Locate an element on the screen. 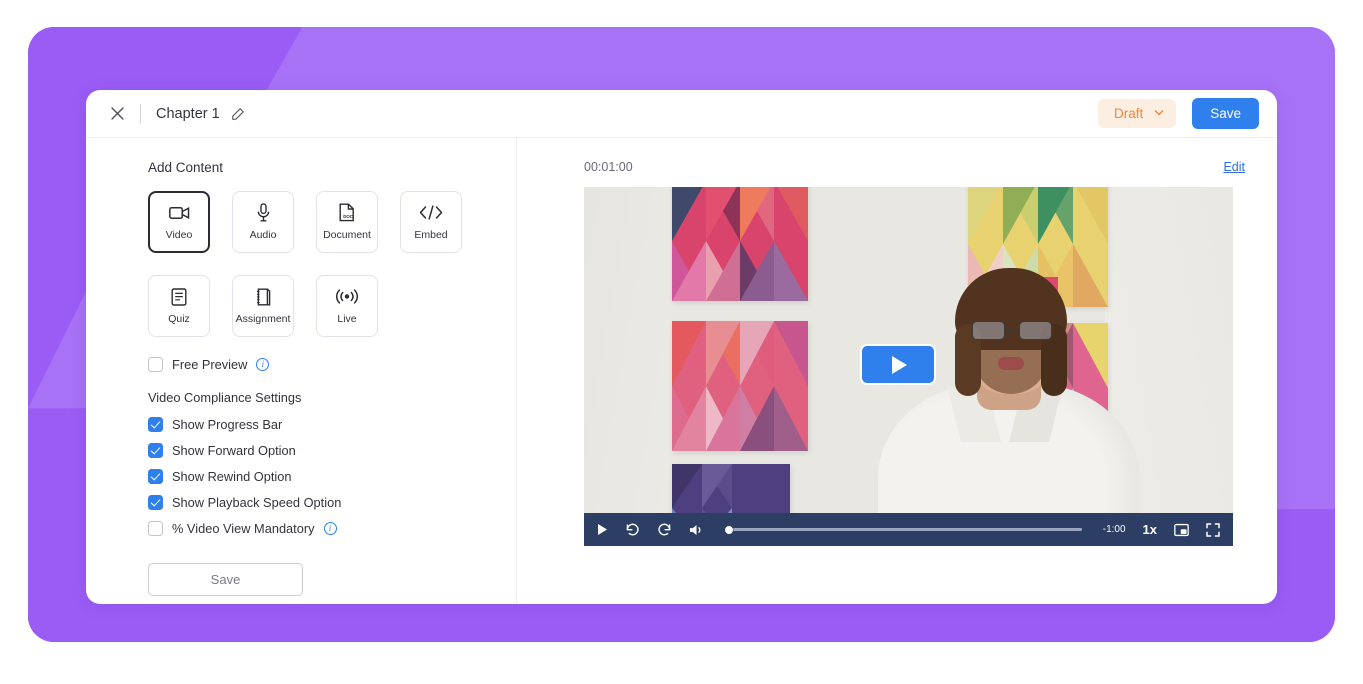  glasses-icon is located at coordinates (1012, 330).